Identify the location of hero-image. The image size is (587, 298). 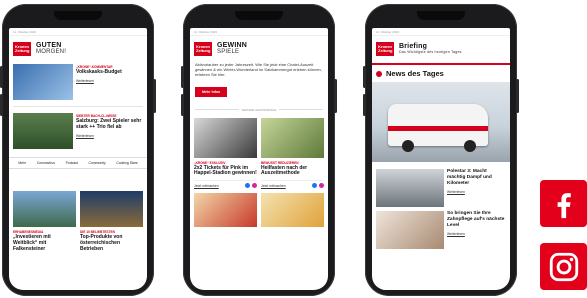
(441, 122).